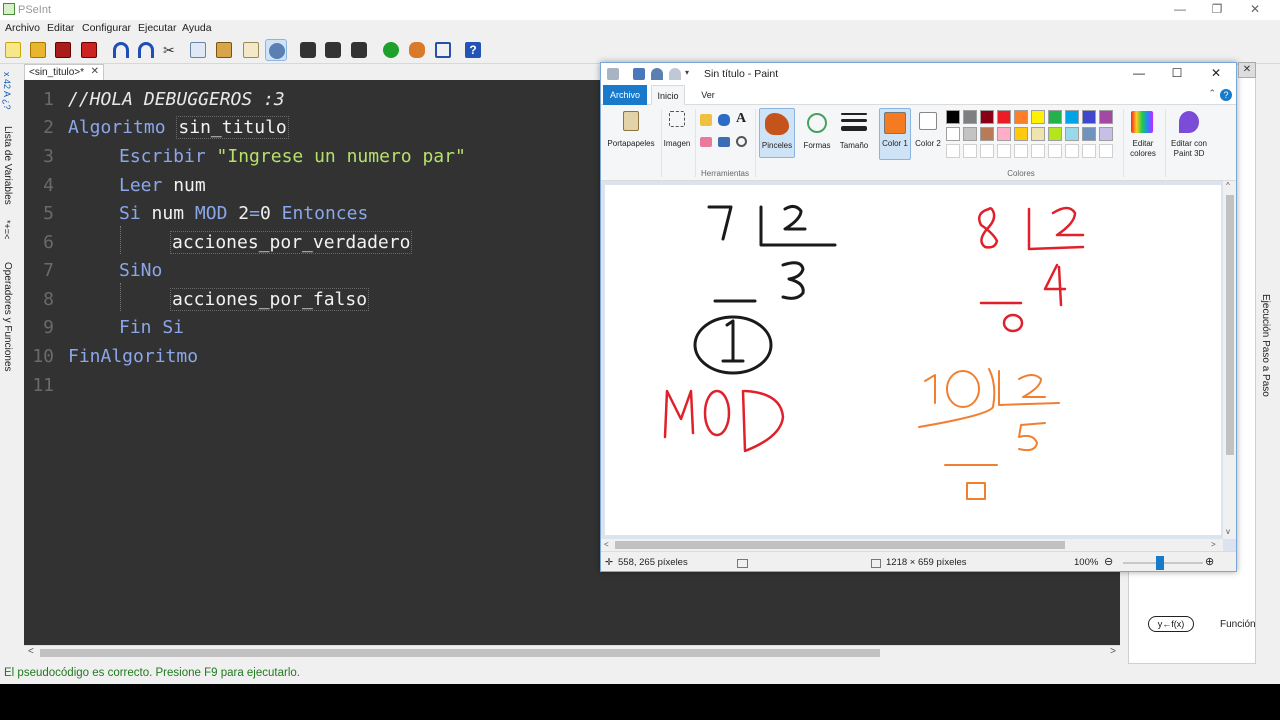 The image size is (1280, 720). I want to click on color2-label: Color 2, so click(928, 144).